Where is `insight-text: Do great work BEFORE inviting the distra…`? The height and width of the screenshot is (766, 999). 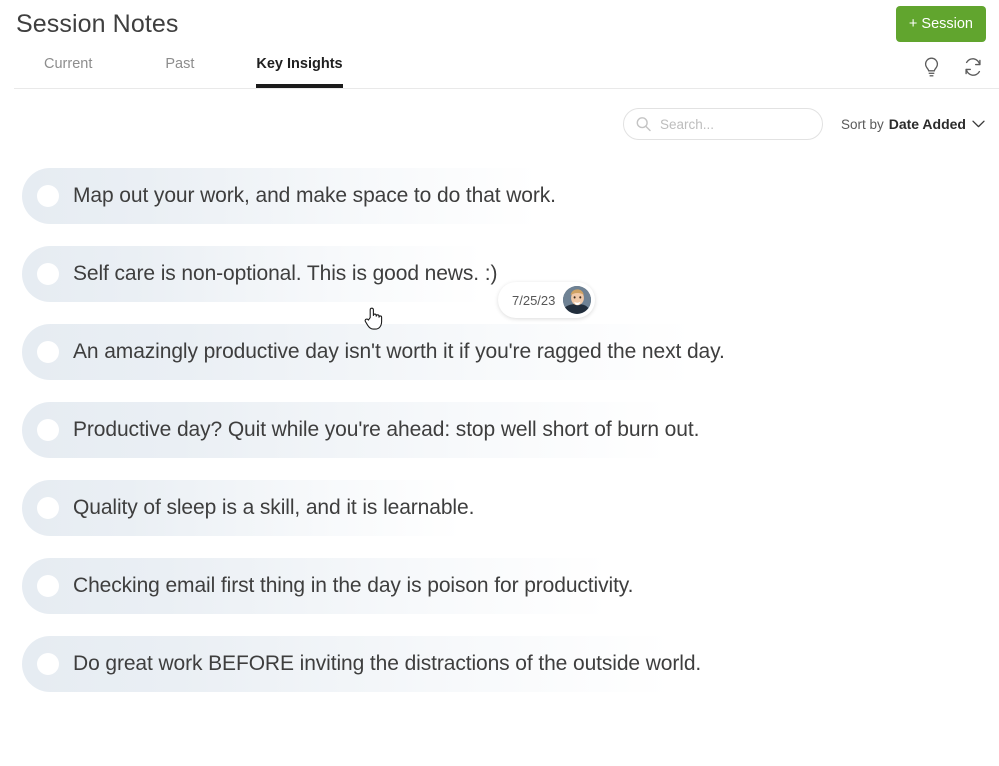
insight-text: Do great work BEFORE inviting the distra… is located at coordinates (387, 663).